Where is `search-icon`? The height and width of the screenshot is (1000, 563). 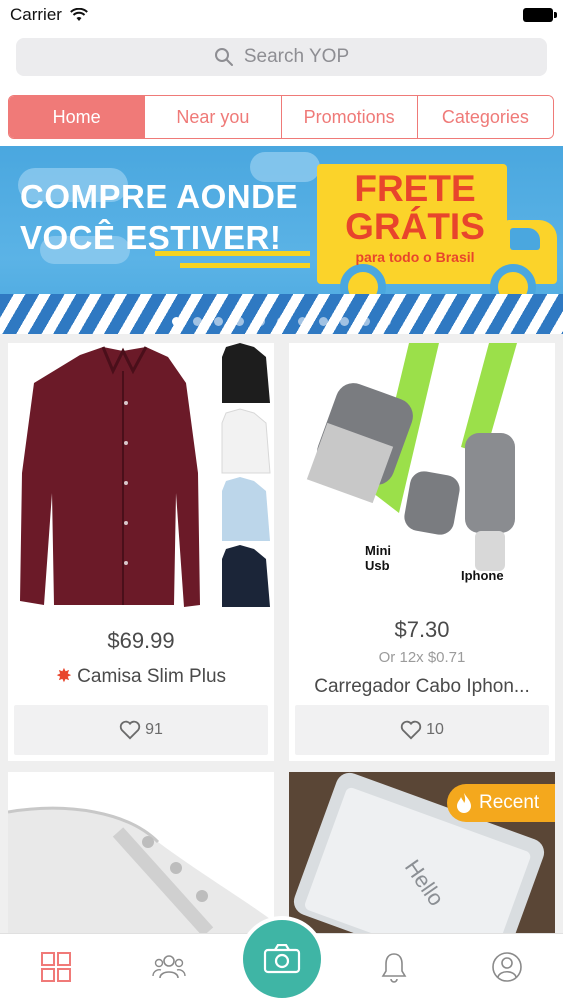 search-icon is located at coordinates (223, 57).